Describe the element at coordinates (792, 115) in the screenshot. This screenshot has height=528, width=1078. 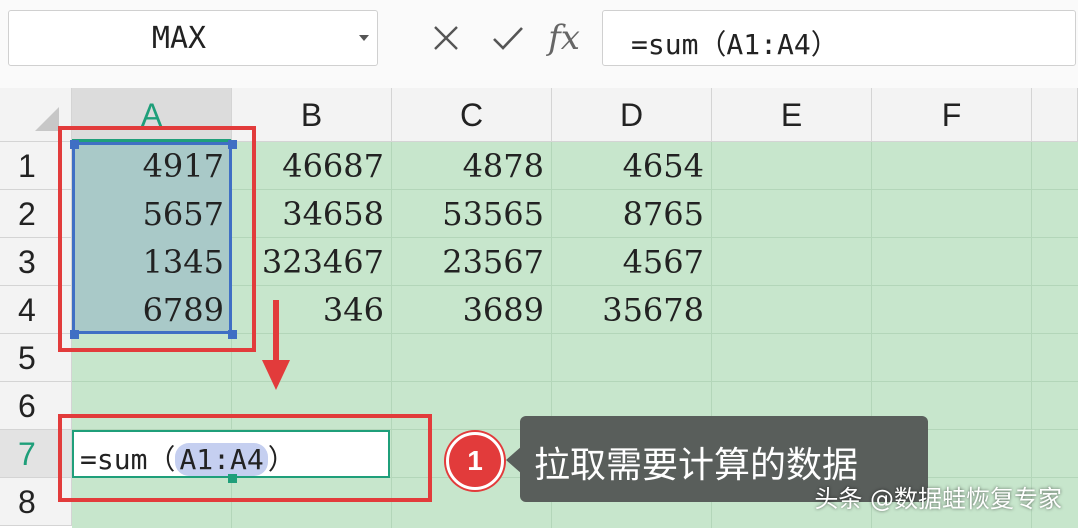
I see `column-header-e: E` at that location.